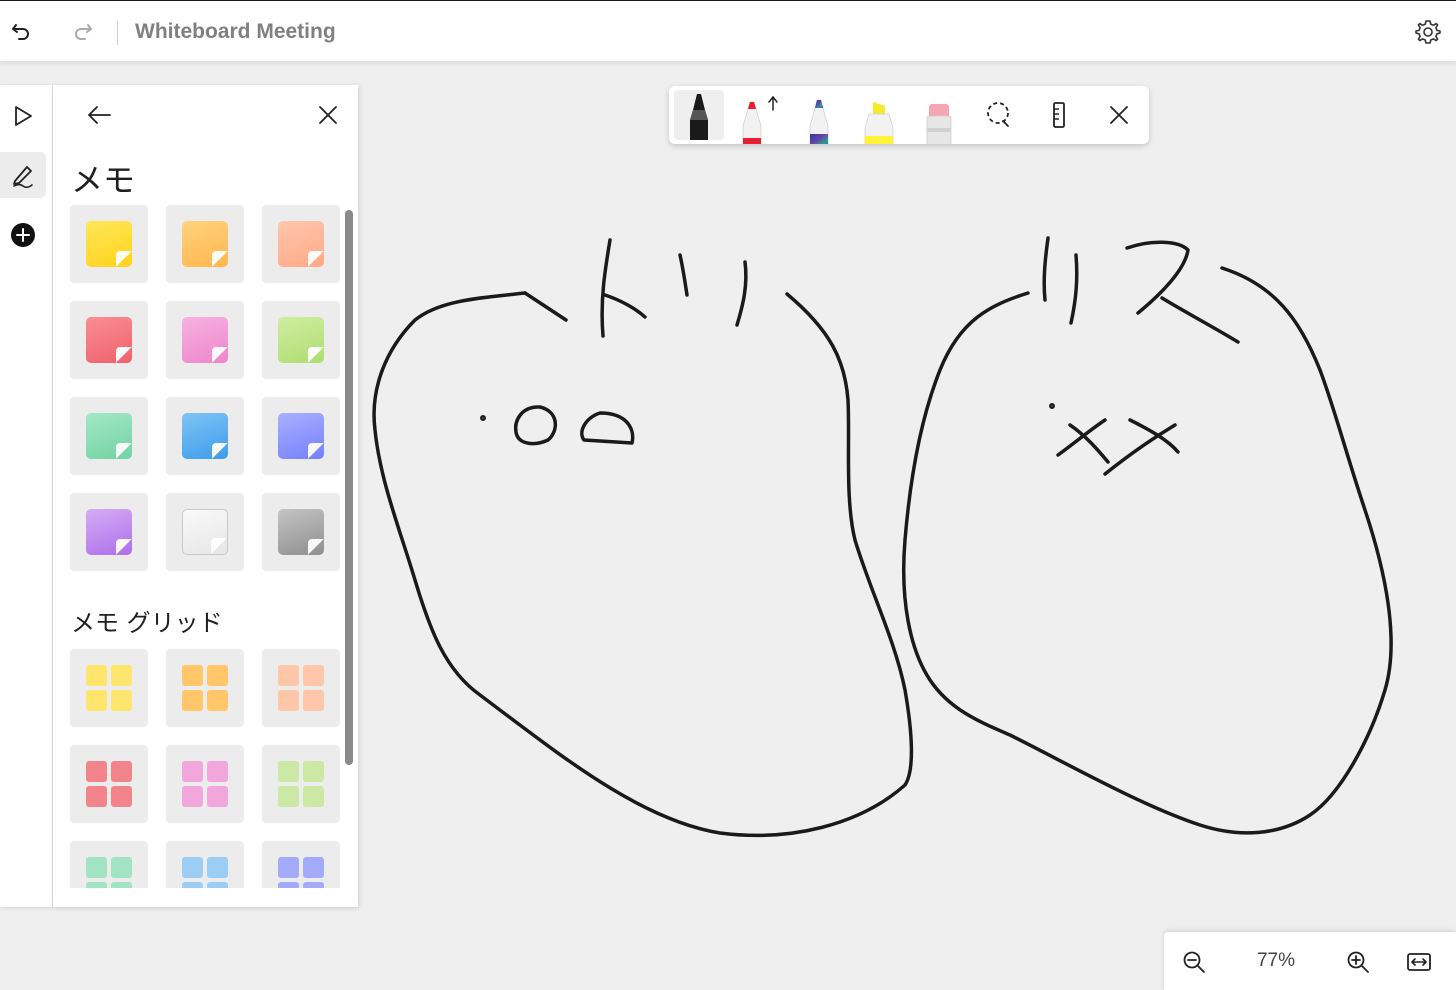  I want to click on zoom-in-button, so click(1358, 962).